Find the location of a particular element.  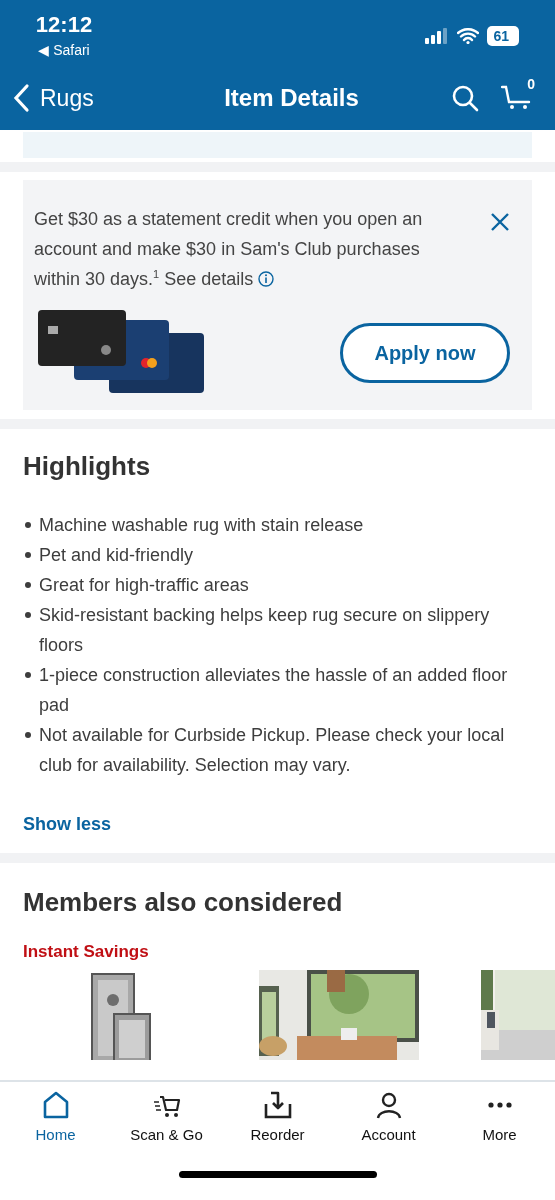

show-less-link: Show less is located at coordinates (67, 824).